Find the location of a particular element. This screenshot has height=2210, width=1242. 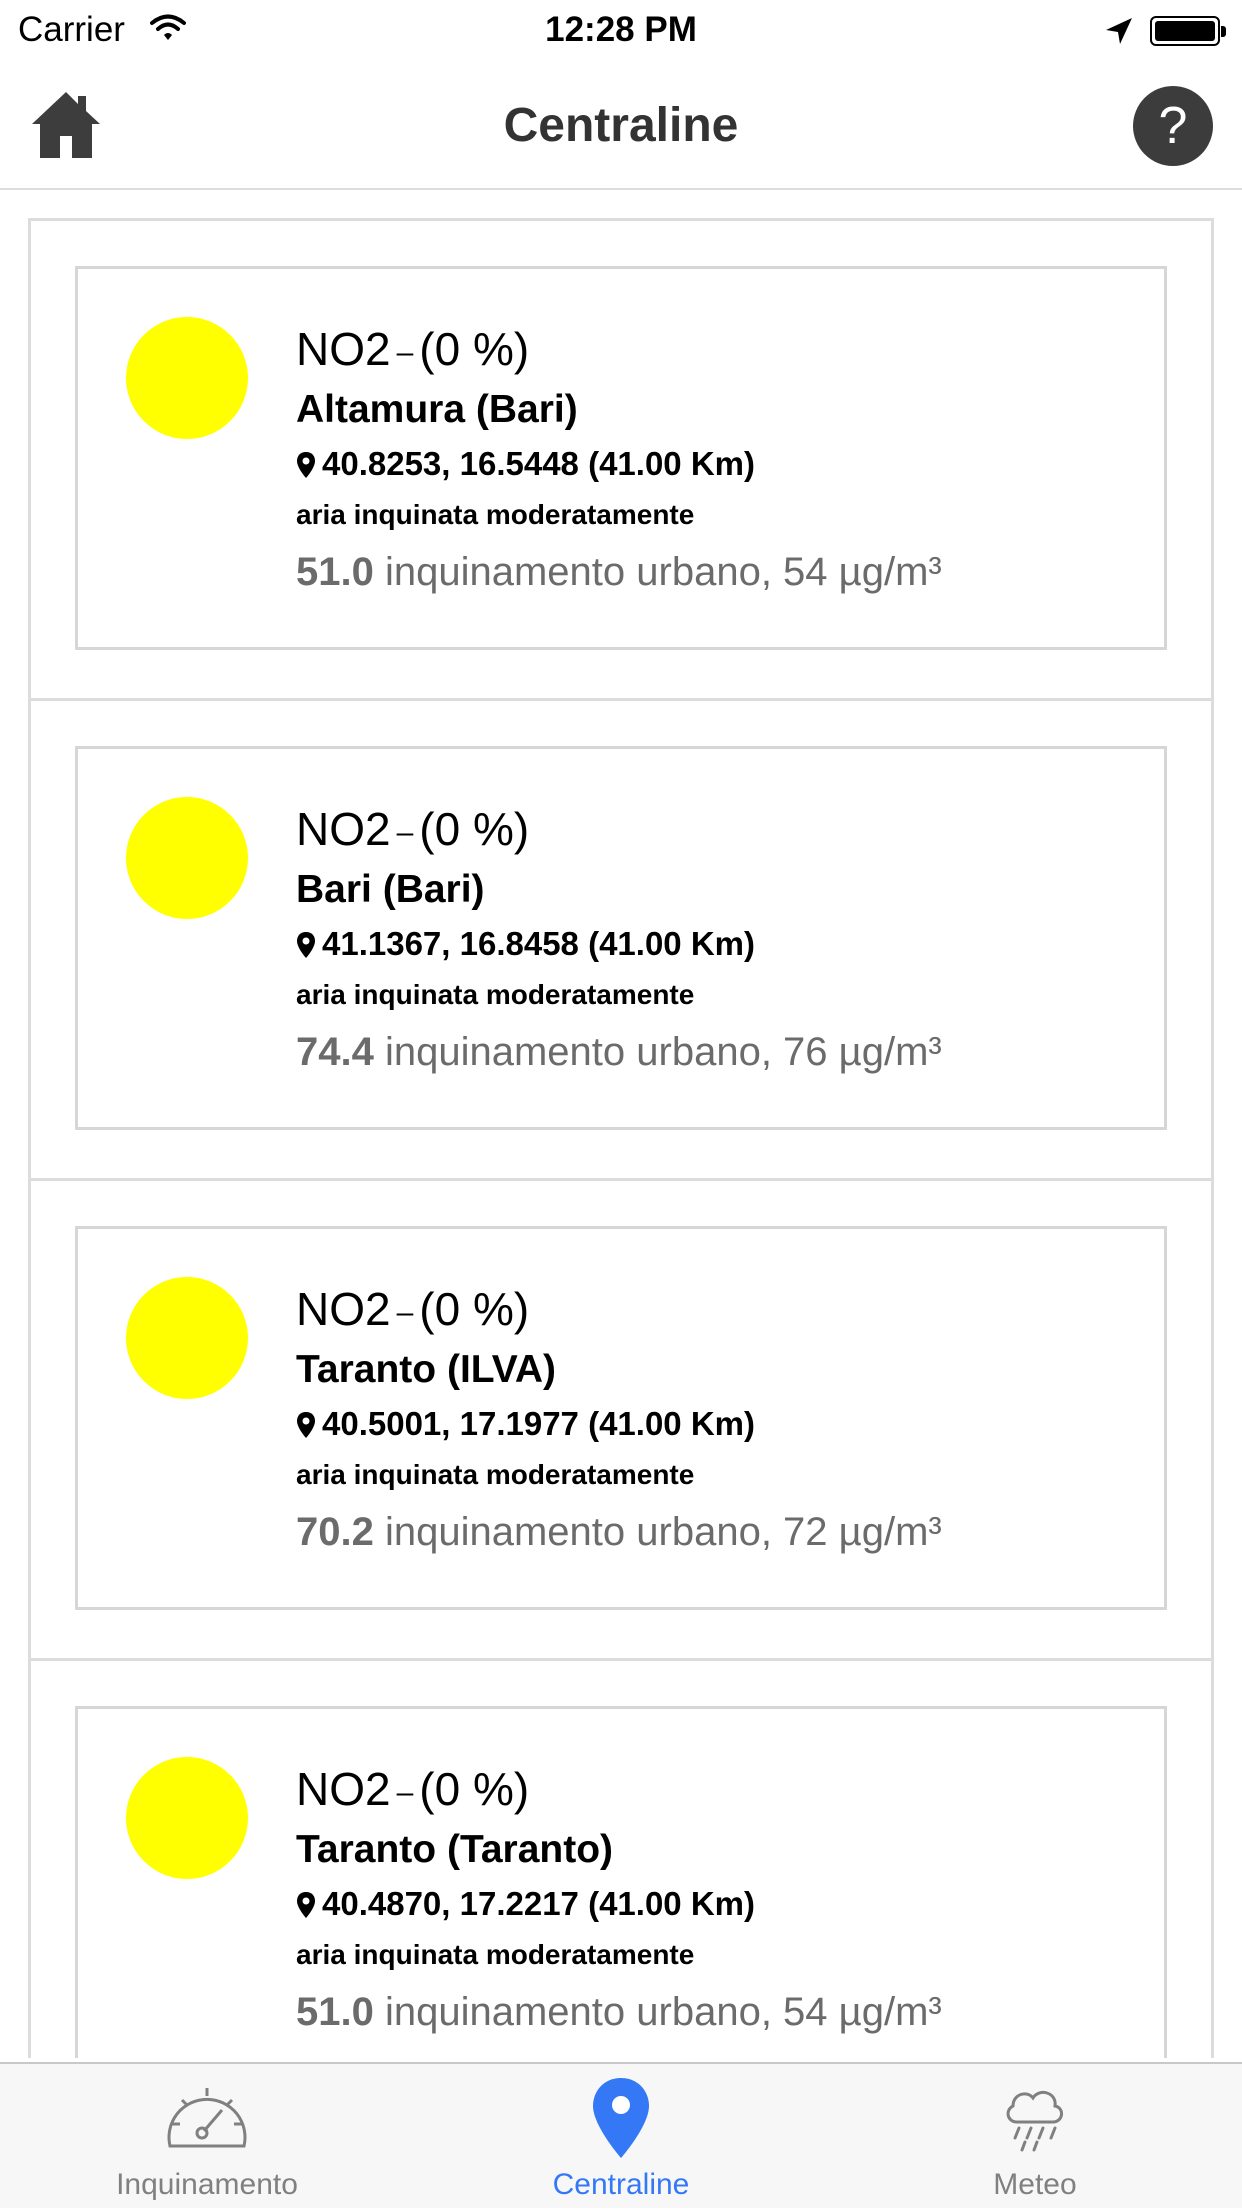

coordinates-text: 41.1367, 16.8458 (41.00 Km) is located at coordinates (538, 943).